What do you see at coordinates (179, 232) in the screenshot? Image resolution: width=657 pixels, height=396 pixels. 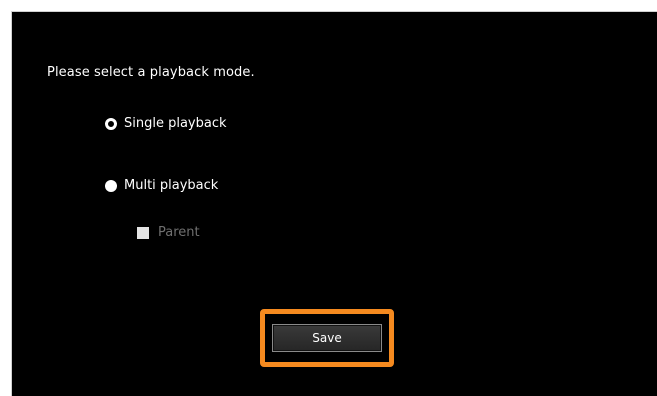 I see `parent-label: Parent` at bounding box center [179, 232].